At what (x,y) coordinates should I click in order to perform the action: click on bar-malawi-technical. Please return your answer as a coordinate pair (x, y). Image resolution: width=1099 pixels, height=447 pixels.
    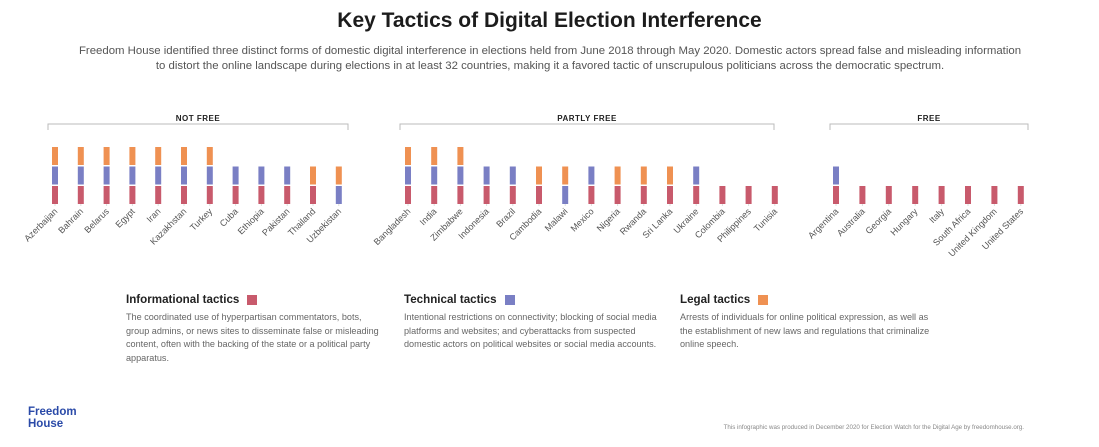
    Looking at the image, I should click on (565, 195).